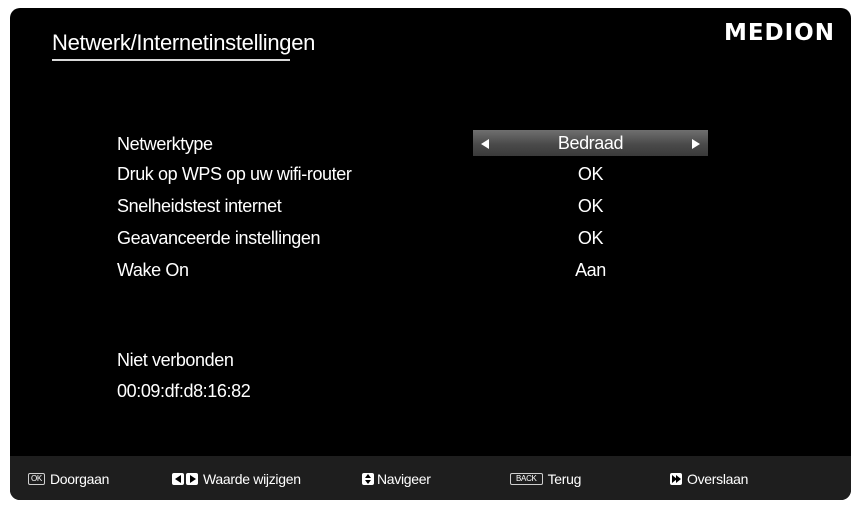  Describe the element at coordinates (36, 479) in the screenshot. I see `ok-key-icon: OK` at that location.